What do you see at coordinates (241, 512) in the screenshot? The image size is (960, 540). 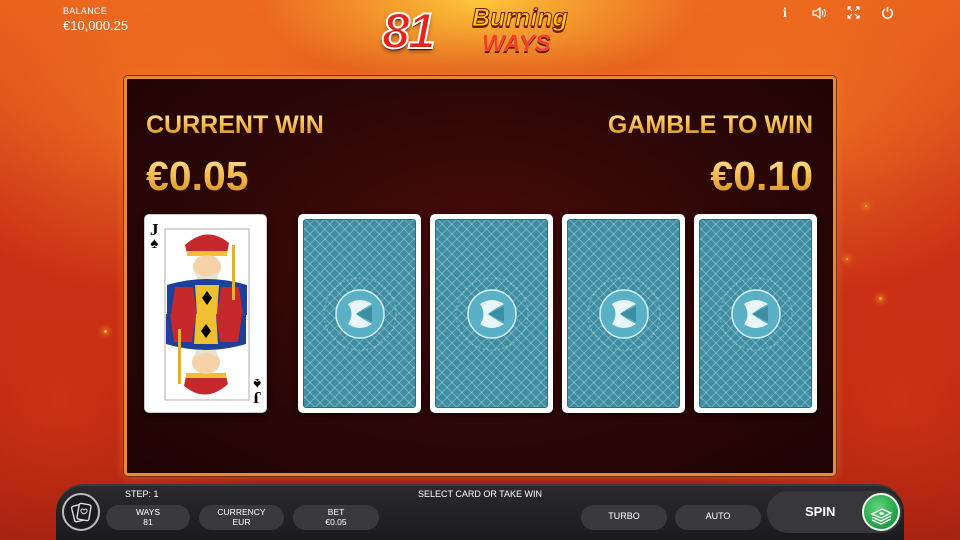 I see `currency-label: CURRENCY` at bounding box center [241, 512].